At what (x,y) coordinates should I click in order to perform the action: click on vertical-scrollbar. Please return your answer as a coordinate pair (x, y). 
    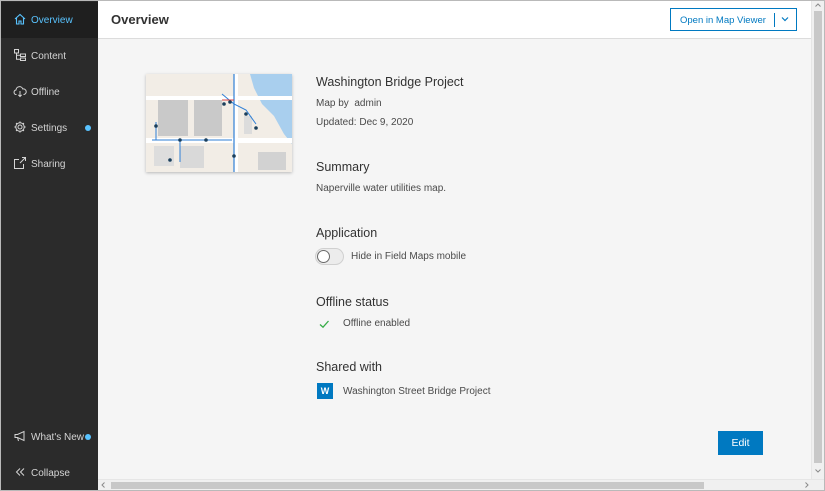
    Looking at the image, I should click on (817, 240).